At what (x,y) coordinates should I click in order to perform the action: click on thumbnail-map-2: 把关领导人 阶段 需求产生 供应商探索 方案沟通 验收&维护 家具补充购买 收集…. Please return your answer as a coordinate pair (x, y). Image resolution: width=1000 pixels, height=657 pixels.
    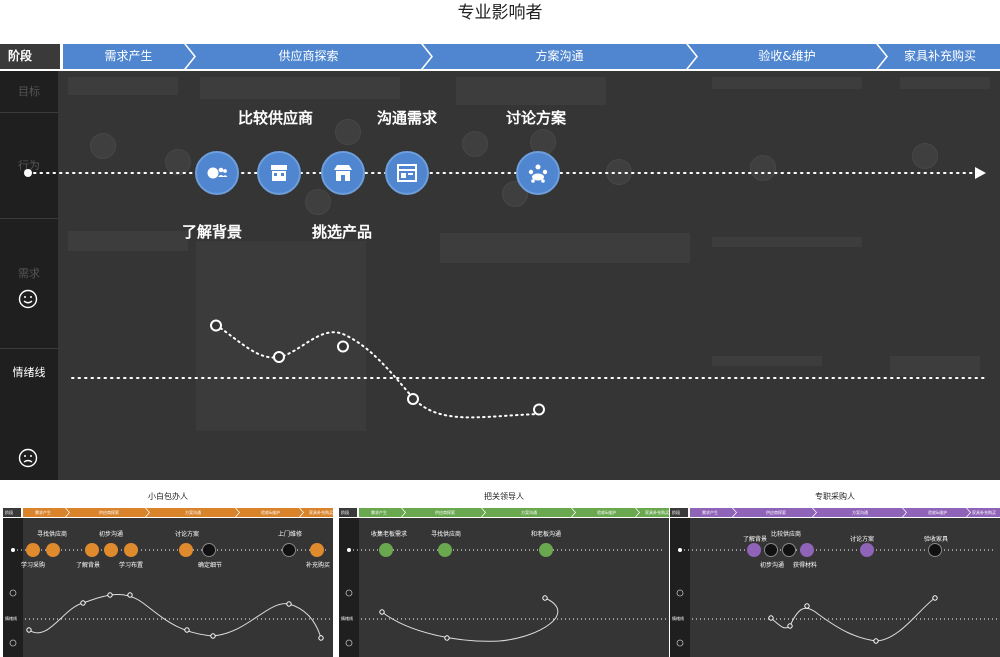
    Looking at the image, I should click on (504, 572).